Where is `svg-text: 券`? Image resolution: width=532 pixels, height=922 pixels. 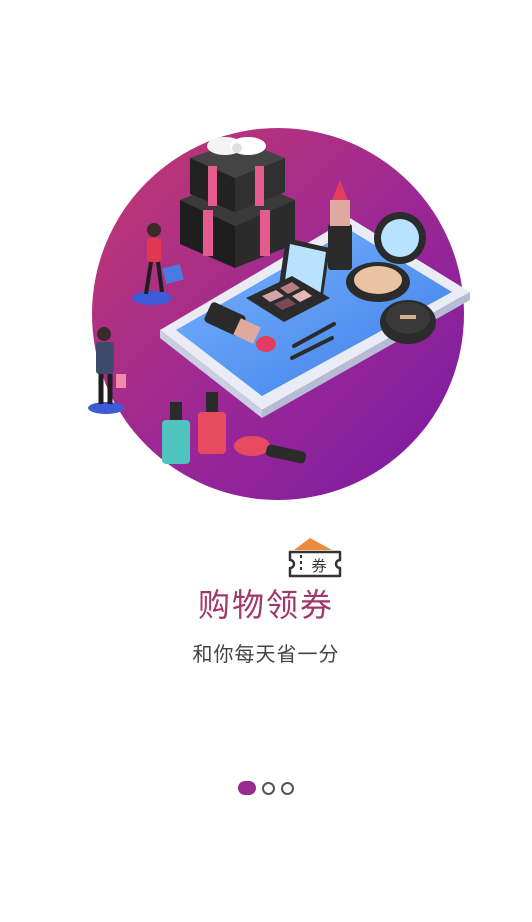 svg-text: 券 is located at coordinates (318, 566).